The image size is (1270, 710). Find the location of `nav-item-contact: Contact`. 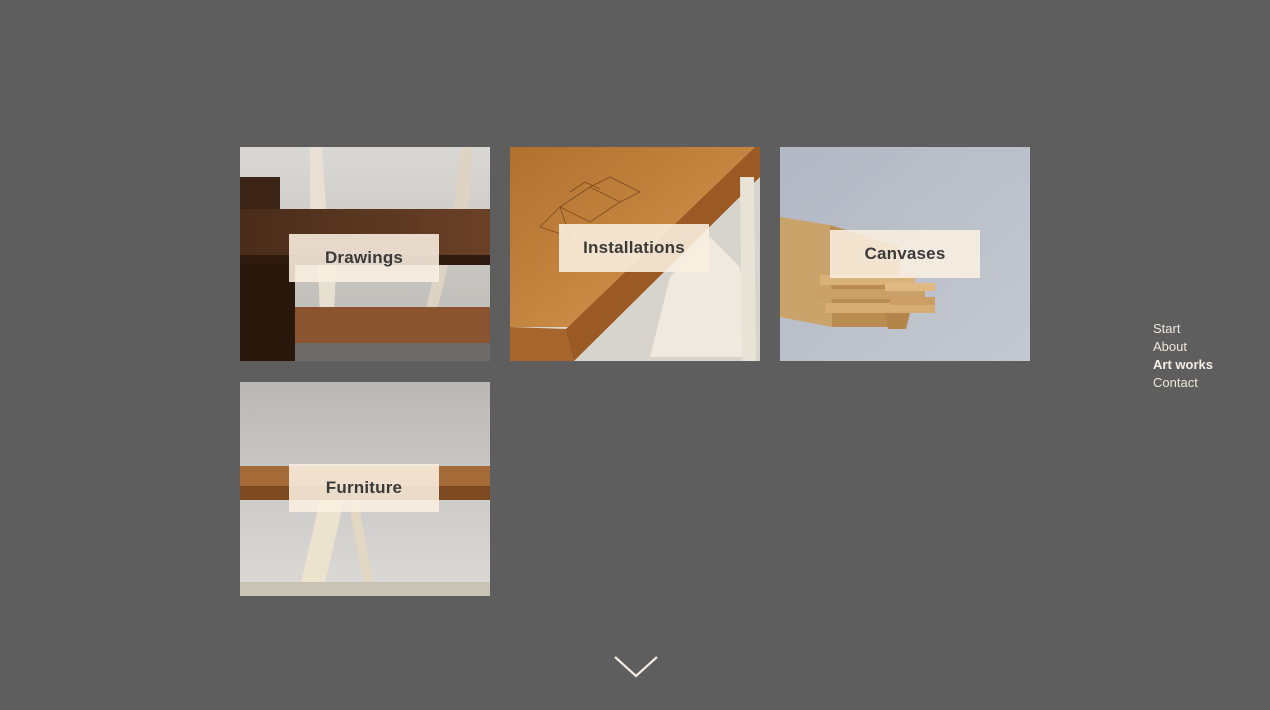

nav-item-contact: Contact is located at coordinates (1183, 383).